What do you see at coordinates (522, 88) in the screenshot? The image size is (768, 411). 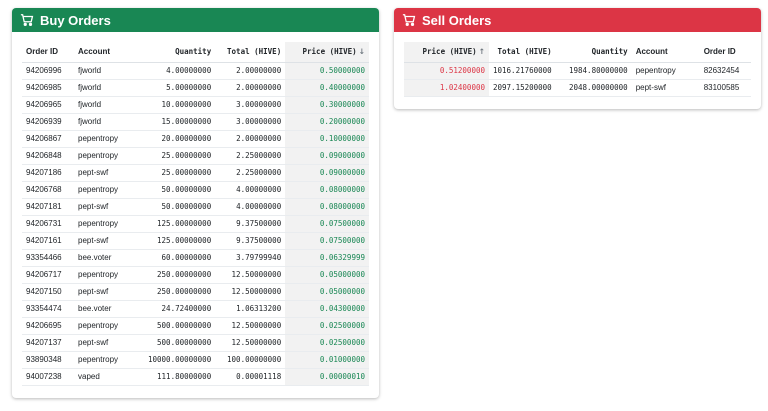 I see `total-cell: 2097.15200000` at bounding box center [522, 88].